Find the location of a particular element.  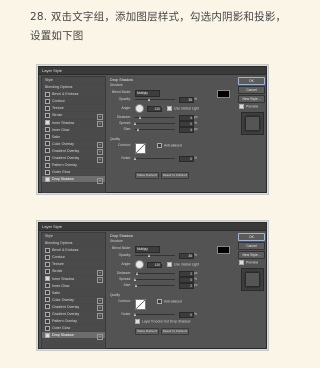

opacity-slider-knob is located at coordinates (148, 255).